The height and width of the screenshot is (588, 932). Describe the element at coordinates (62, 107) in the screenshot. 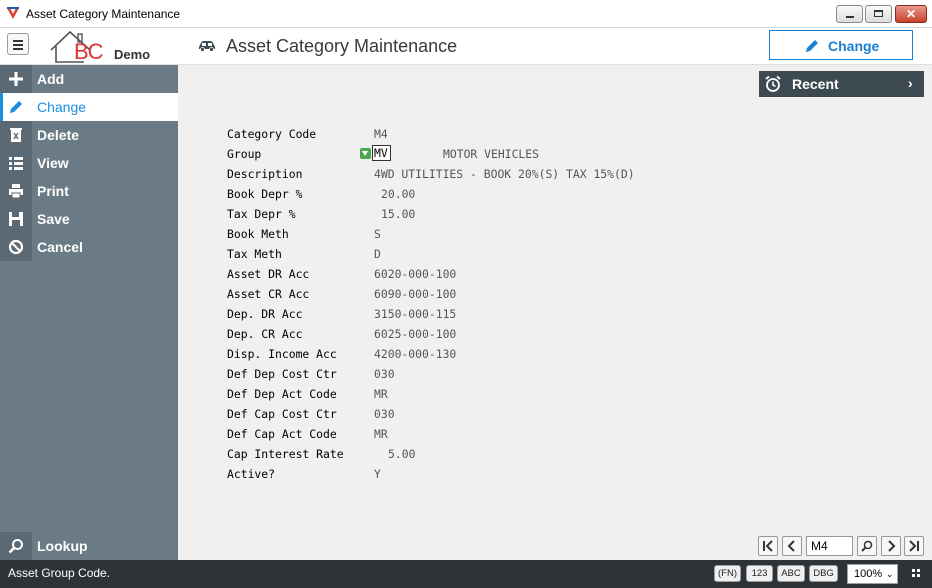

I see `sidebar-item-label: Change` at that location.